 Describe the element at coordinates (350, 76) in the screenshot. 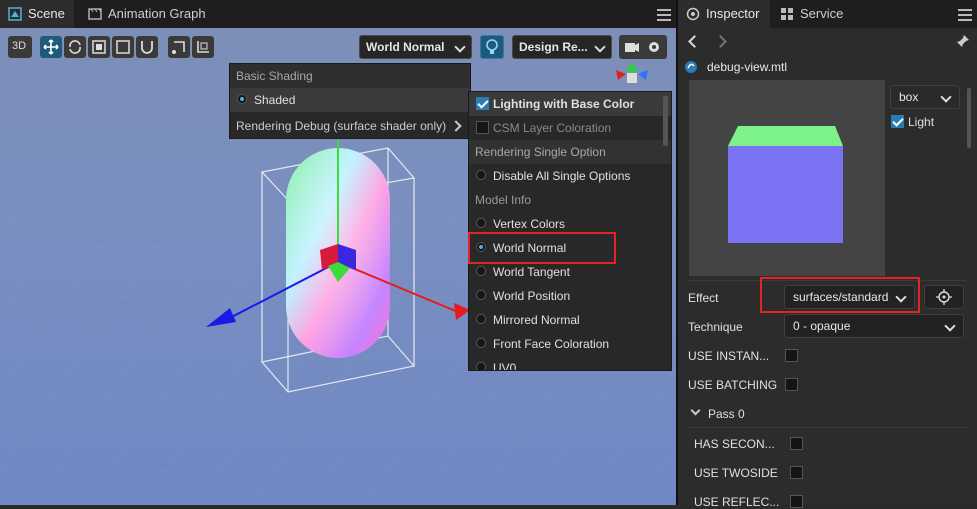

I see `basic-shading-header: Basic Shading` at that location.